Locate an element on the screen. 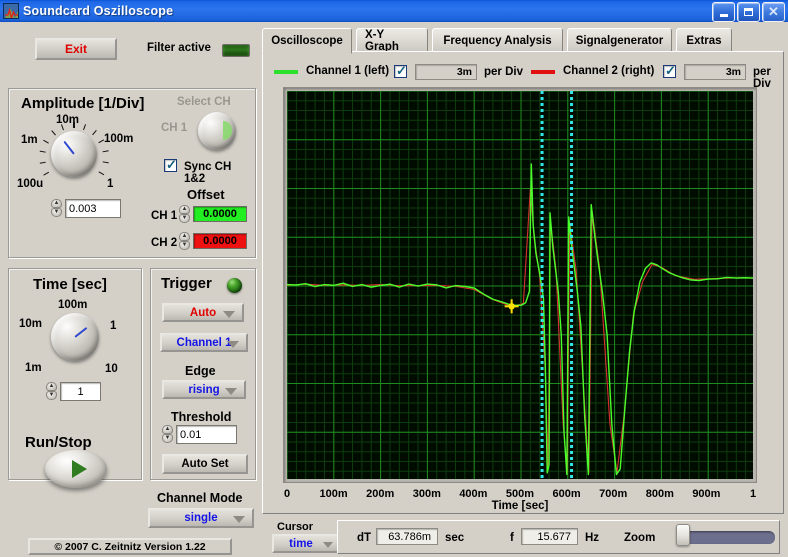 The image size is (788, 557). x-tick-label: 900m is located at coordinates (706, 494).